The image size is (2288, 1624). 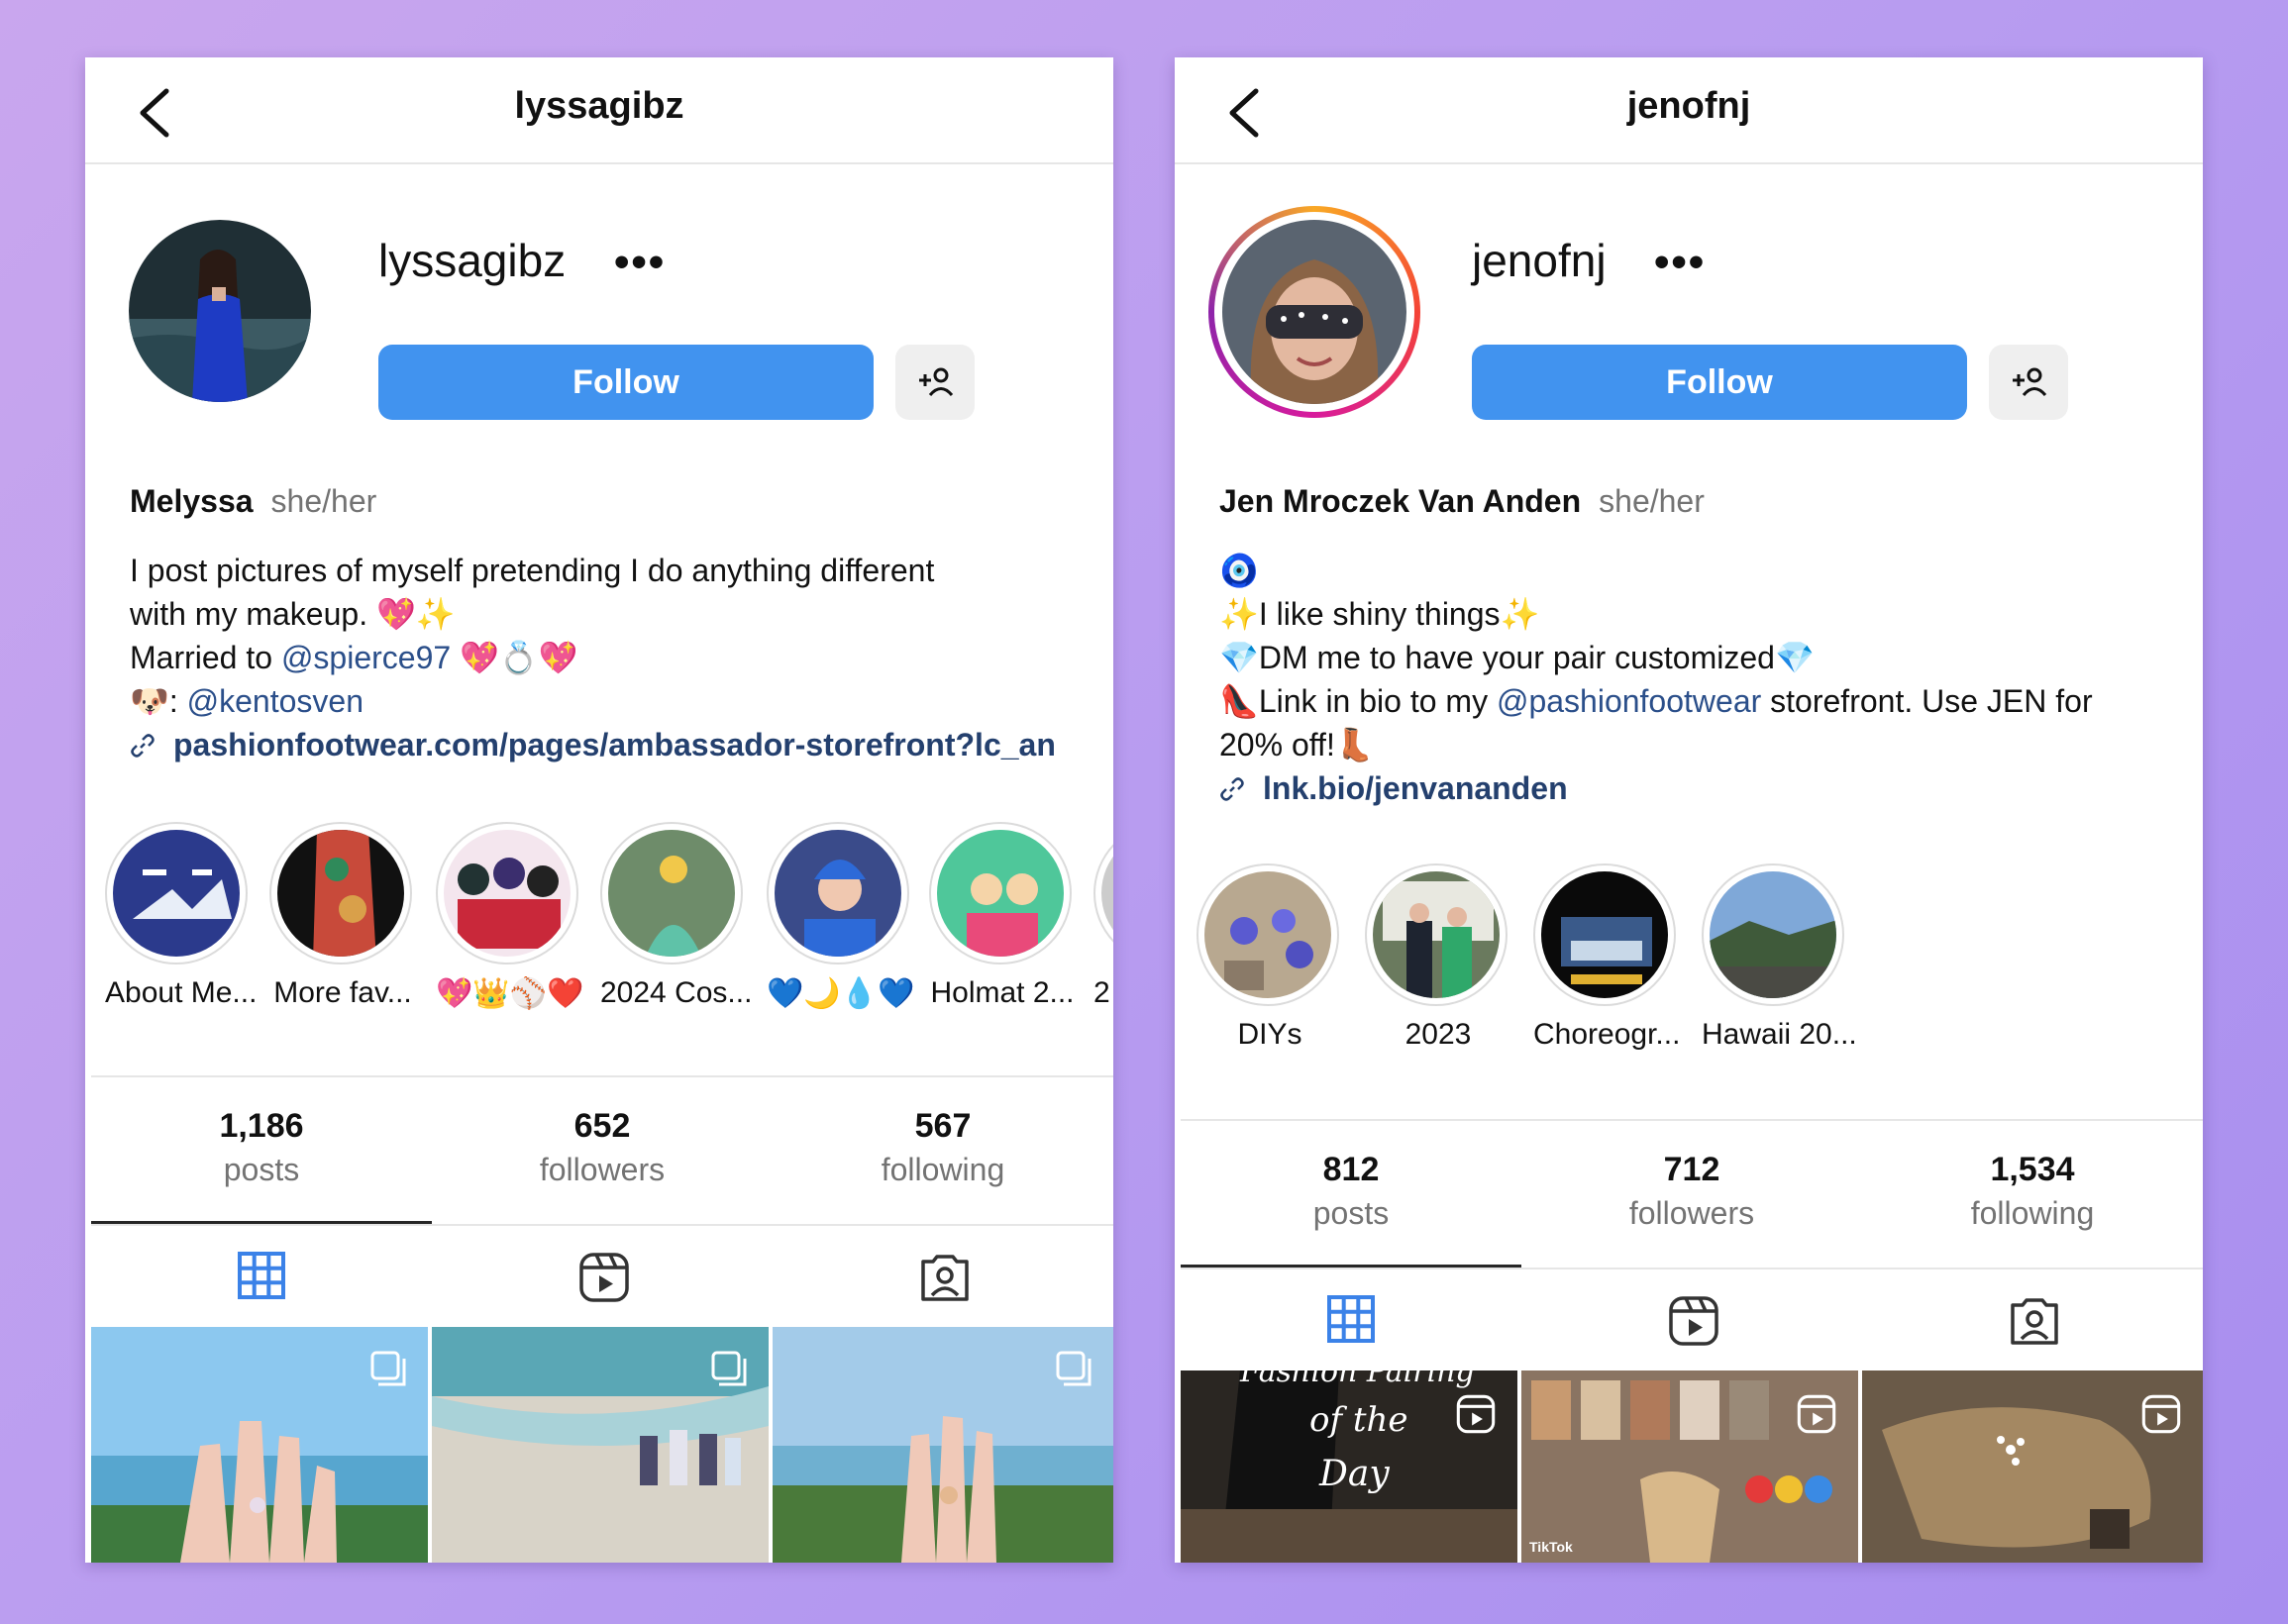 I want to click on reel-thumbnail: TikTok, so click(x=1689, y=1466).